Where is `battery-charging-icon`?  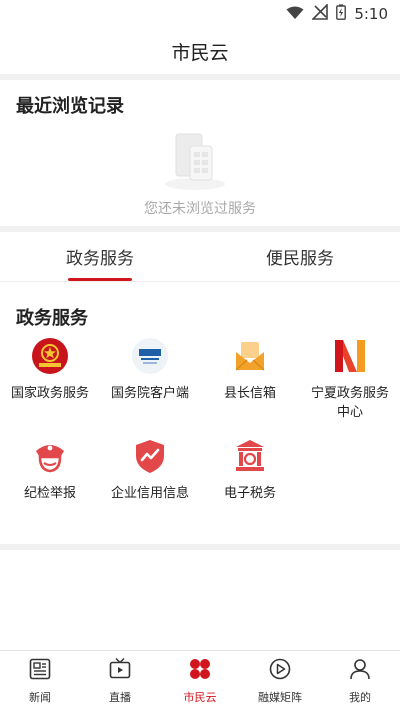
battery-charging-icon is located at coordinates (341, 14).